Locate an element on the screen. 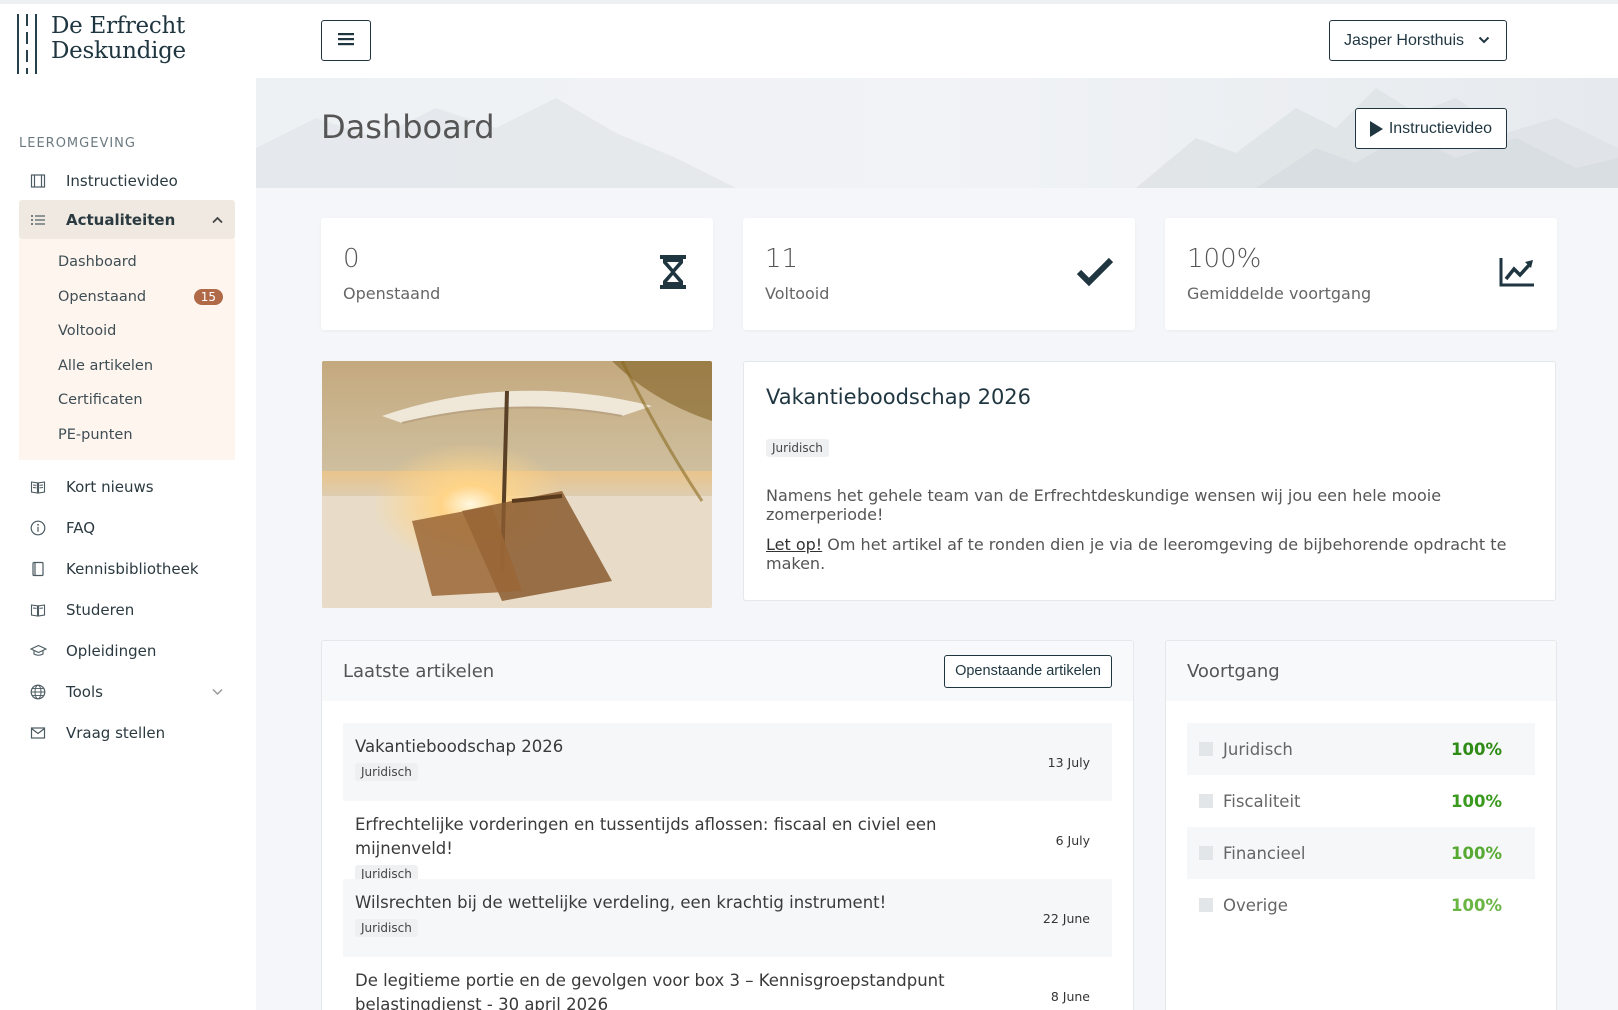  submenu-item-openstaand: Openstaand 15 is located at coordinates (127, 297).